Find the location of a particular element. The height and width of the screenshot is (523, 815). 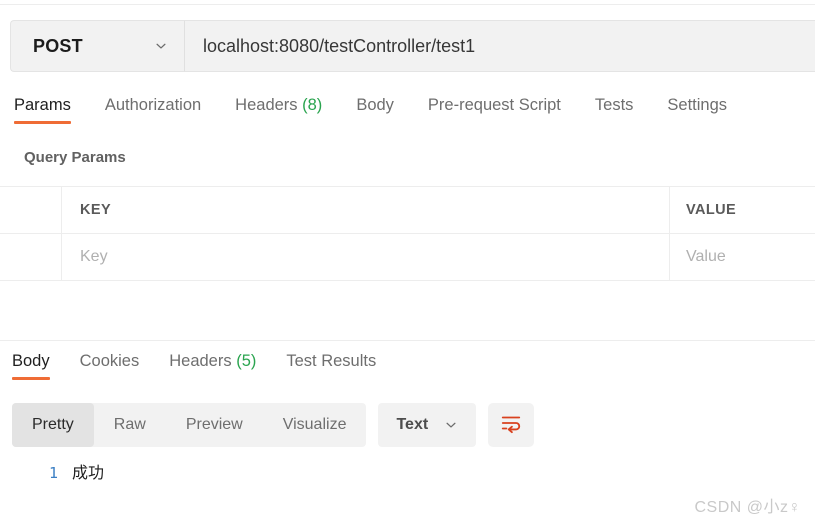

http-method-label: POST is located at coordinates (58, 45).